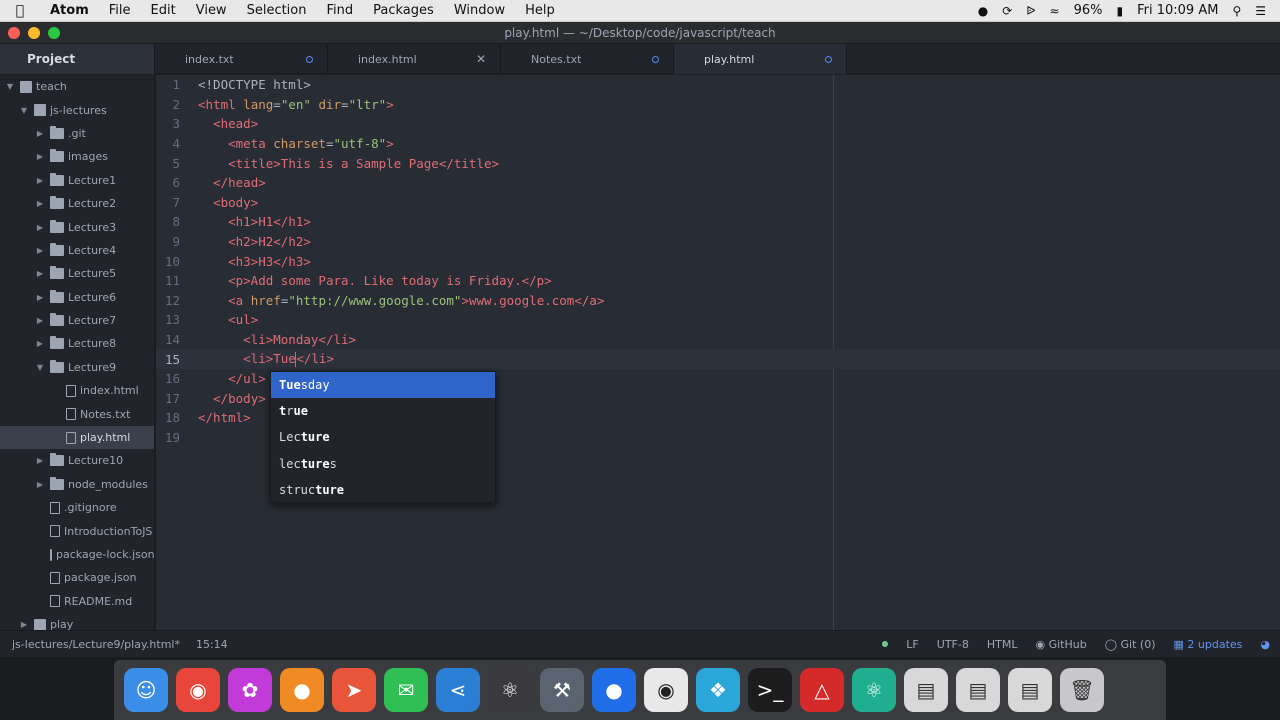 The image size is (1280, 720). Describe the element at coordinates (77, 484) in the screenshot. I see `tree-folder-node-modules: ▶ node_modules` at that location.